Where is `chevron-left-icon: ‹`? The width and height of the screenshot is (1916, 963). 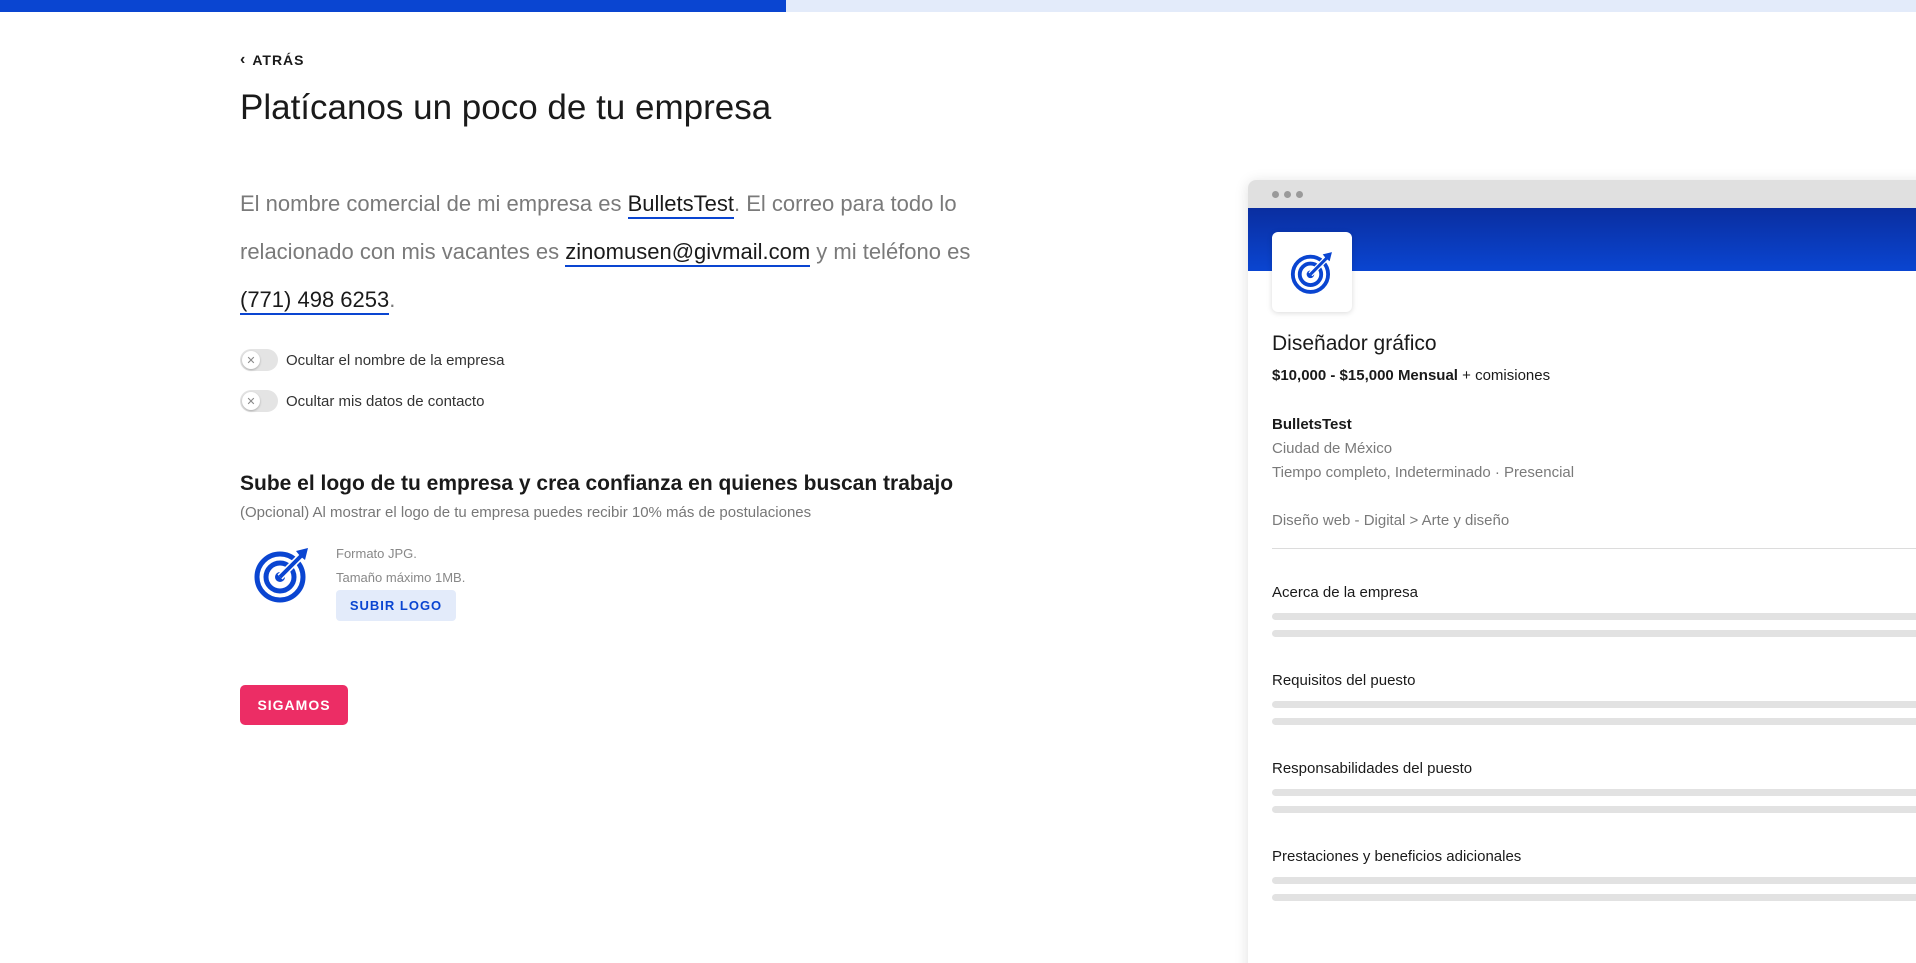
chevron-left-icon: ‹ is located at coordinates (243, 59).